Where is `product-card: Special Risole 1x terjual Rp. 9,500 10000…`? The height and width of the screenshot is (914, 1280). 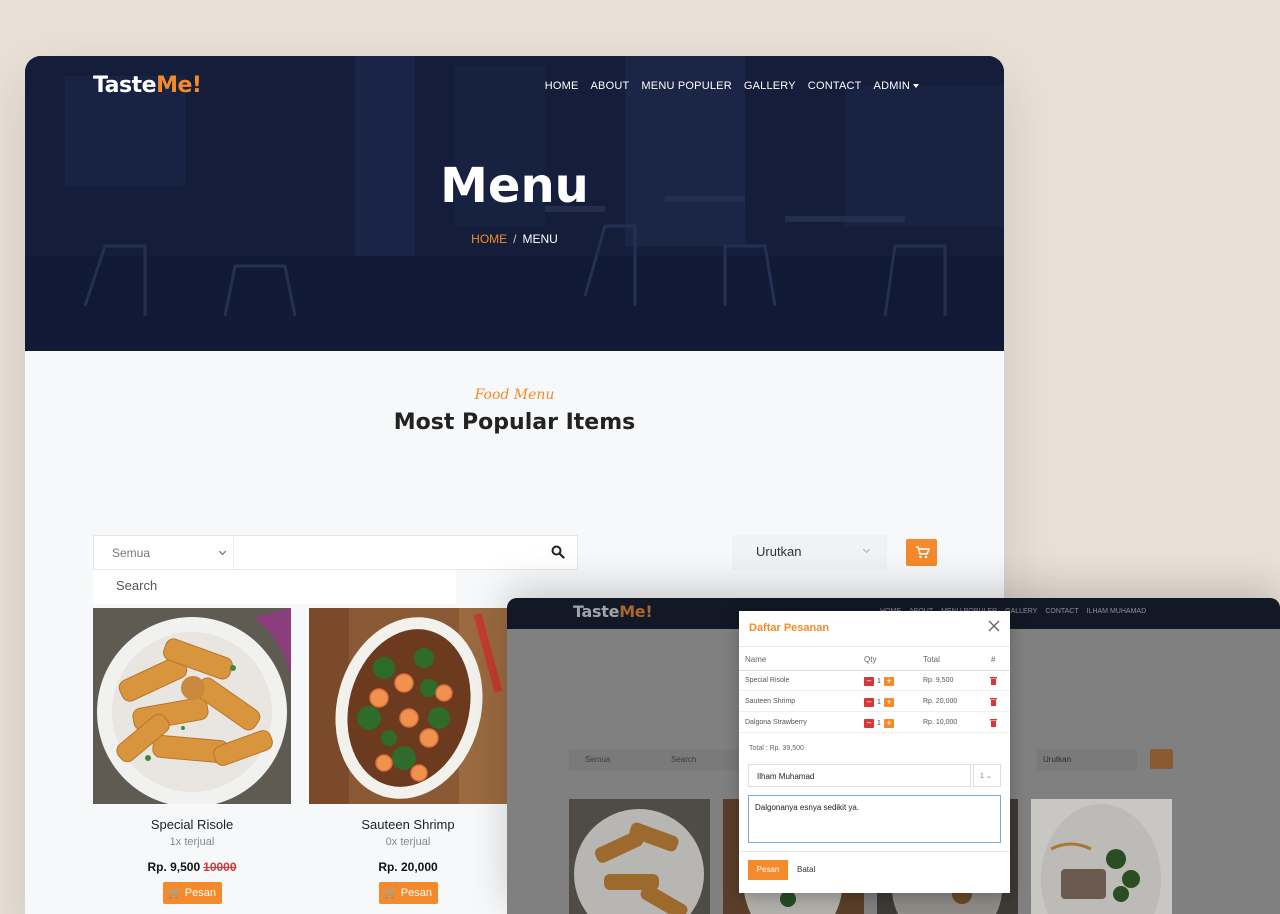
product-card: Special Risole 1x terjual Rp. 9,500 10000… is located at coordinates (192, 756).